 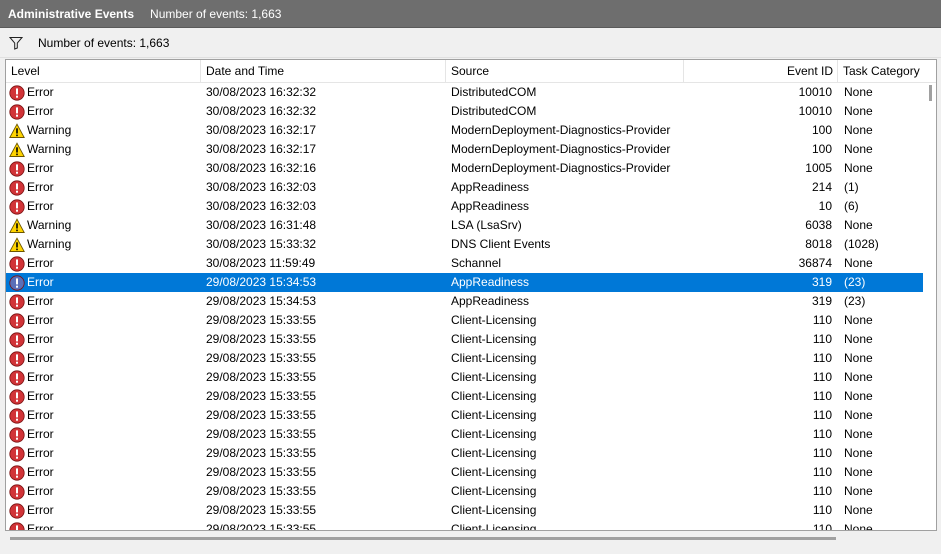 I want to click on source-cell: LSA (LsaSrv), so click(x=486, y=225).